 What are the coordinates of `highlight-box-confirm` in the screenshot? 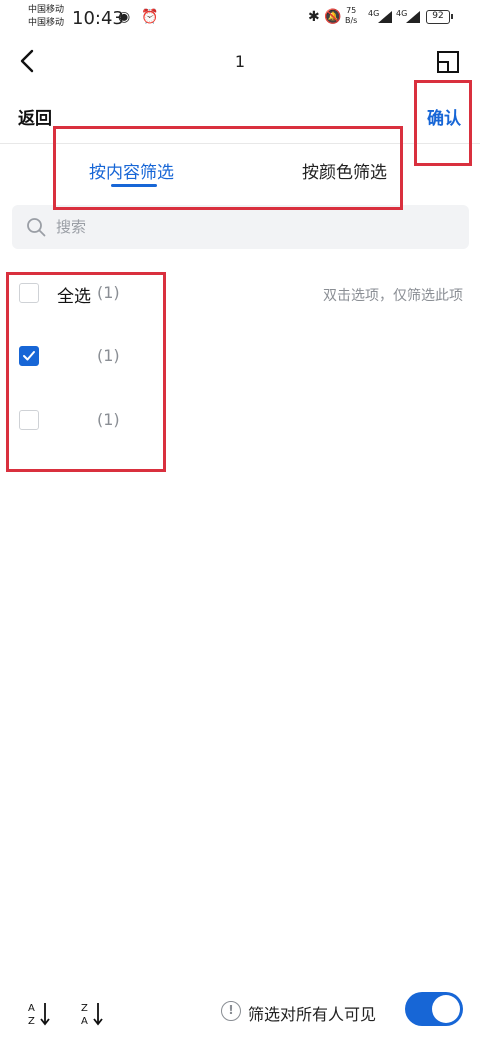 It's located at (443, 123).